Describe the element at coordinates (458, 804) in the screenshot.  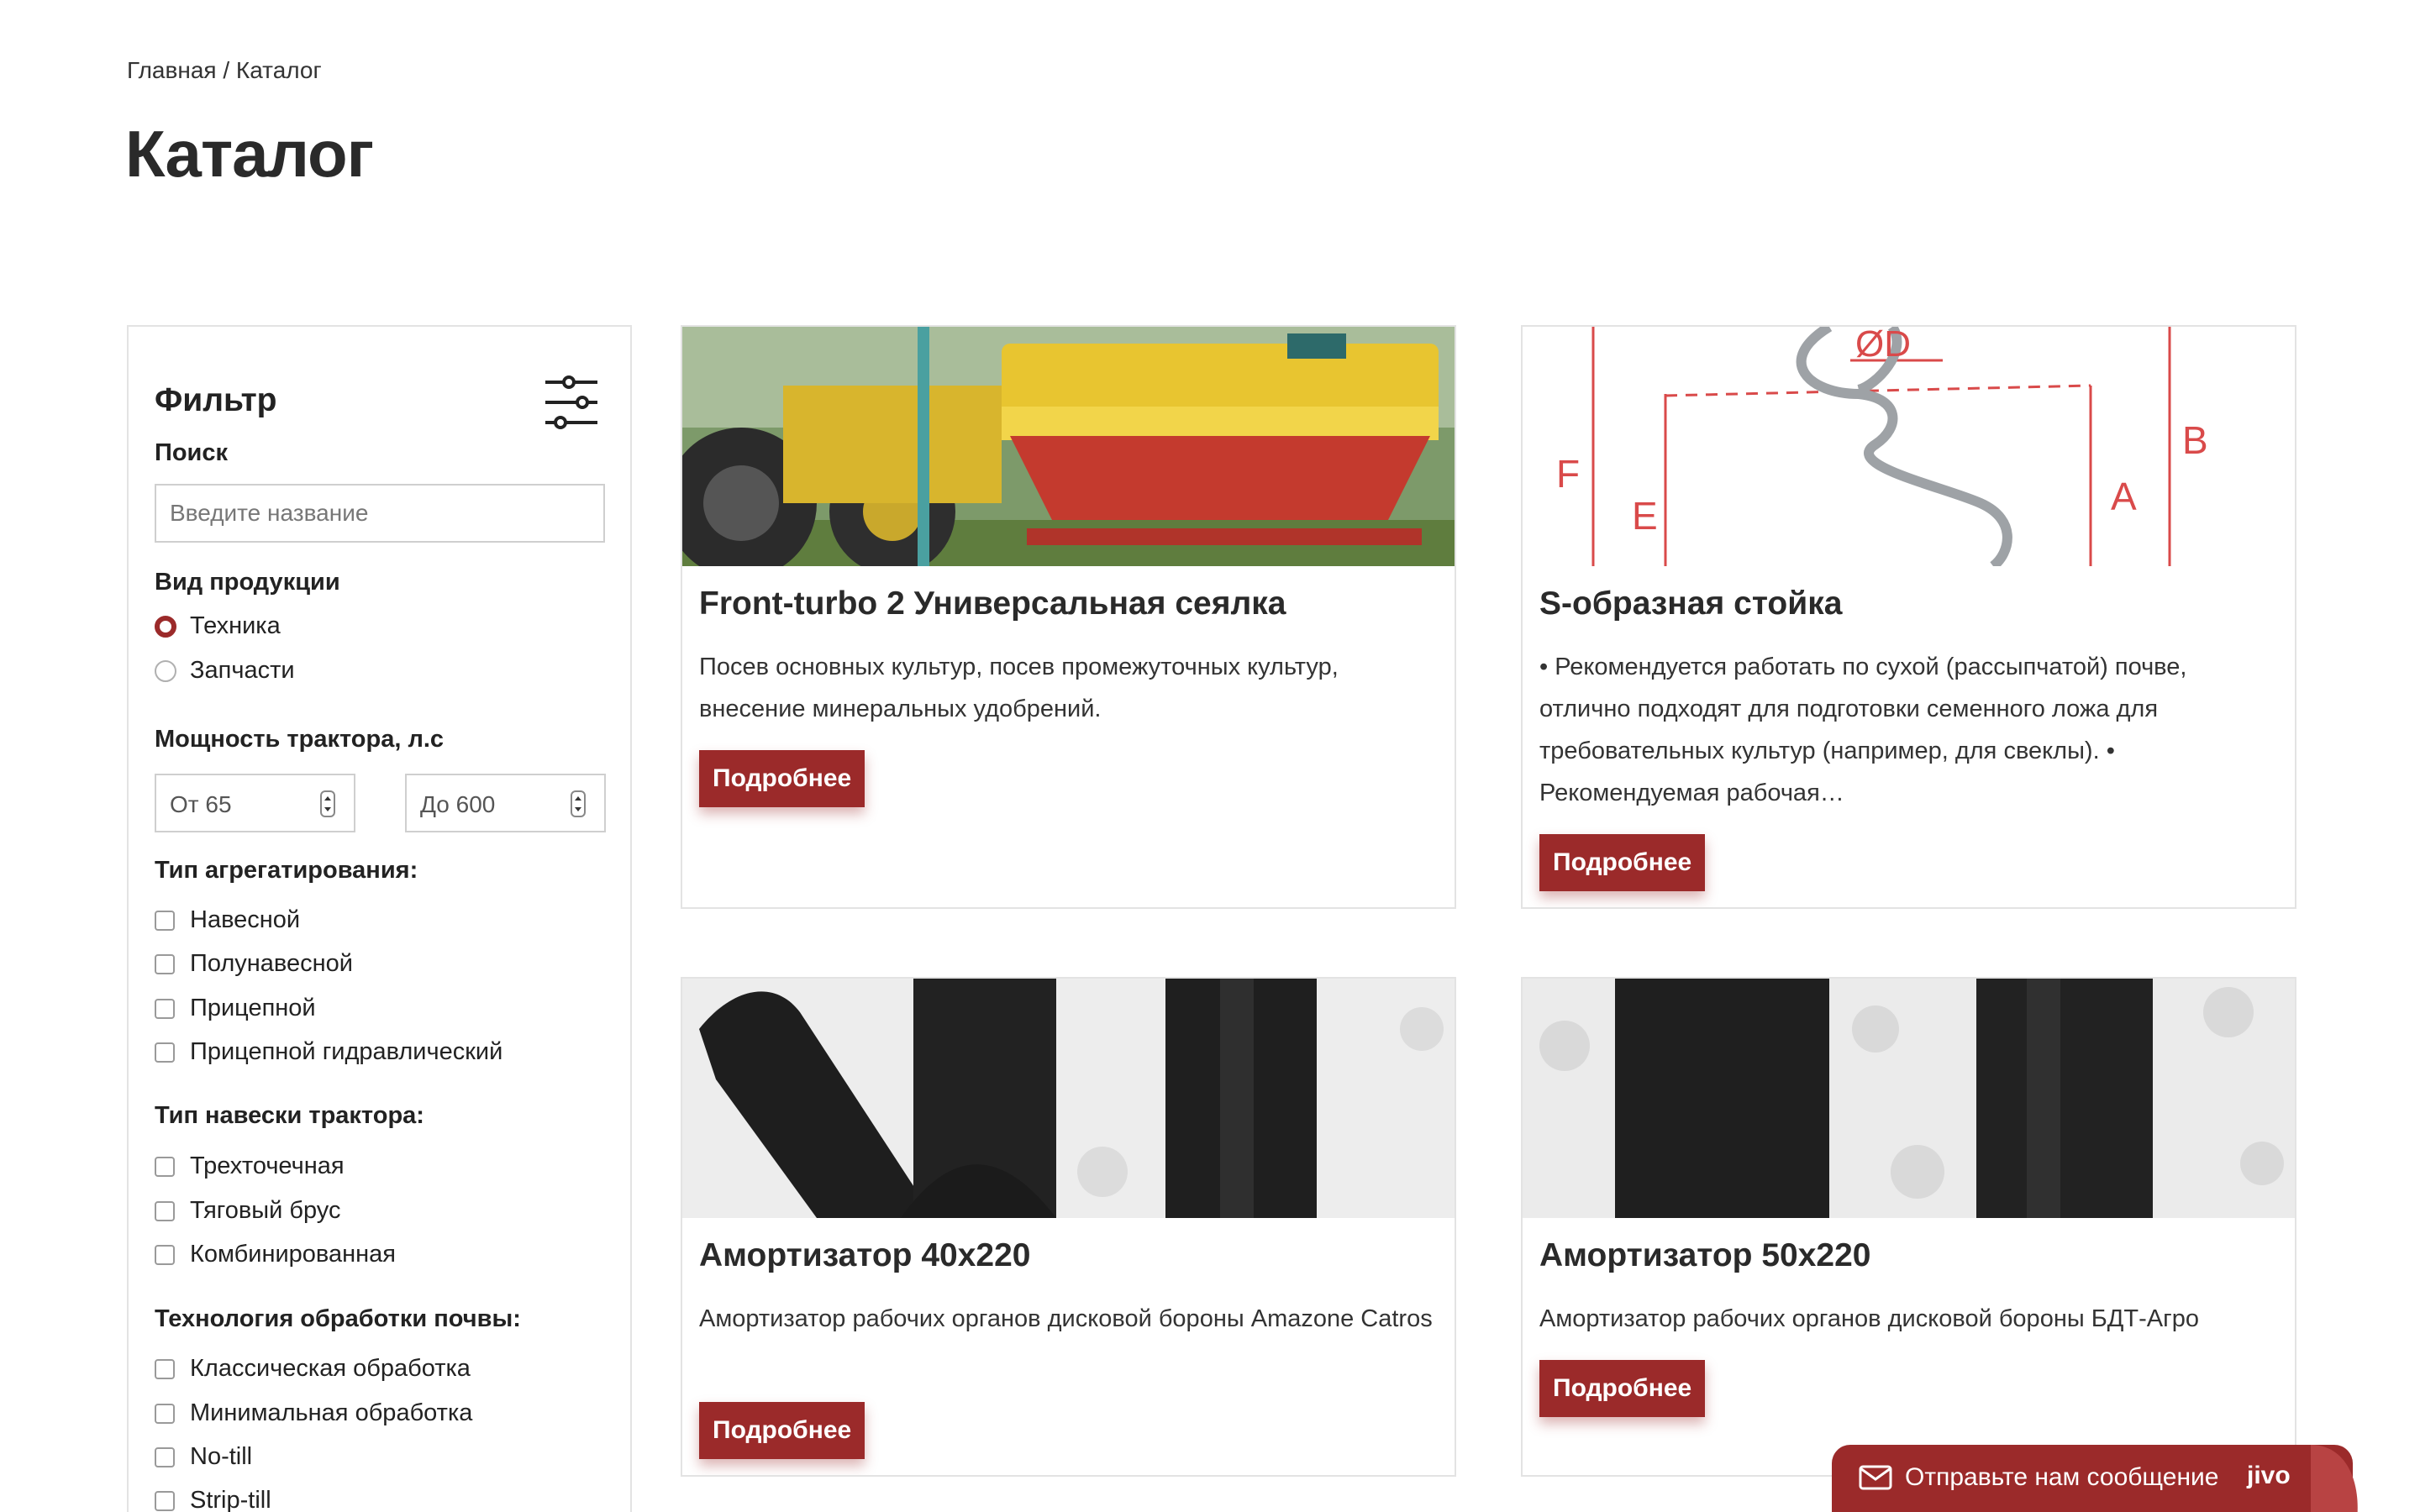
I see `power-to-value: До 600` at that location.